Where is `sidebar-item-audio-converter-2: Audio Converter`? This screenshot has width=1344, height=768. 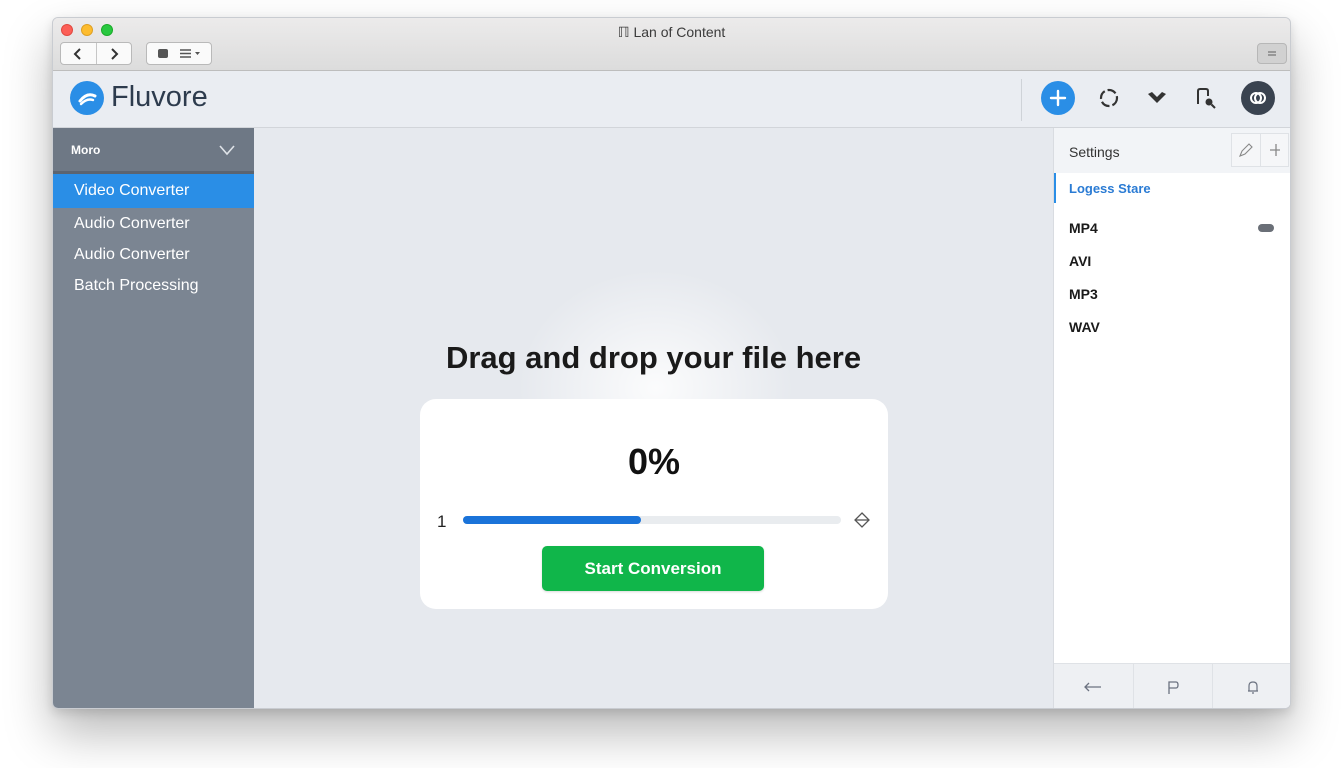 sidebar-item-audio-converter-2: Audio Converter is located at coordinates (153, 254).